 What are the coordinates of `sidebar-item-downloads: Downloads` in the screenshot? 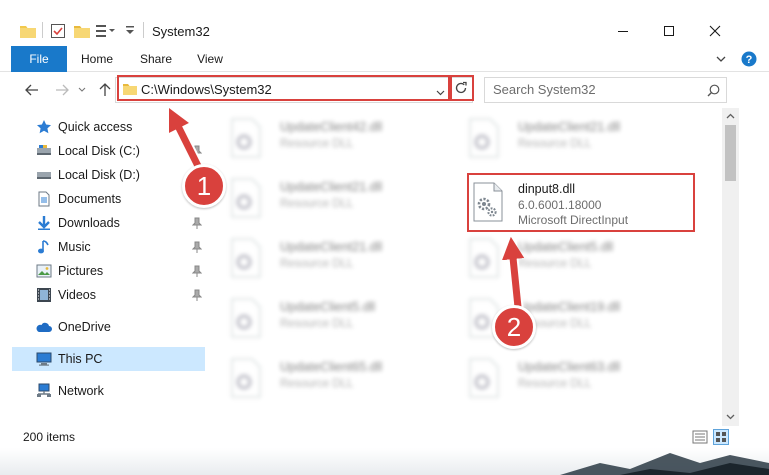 It's located at (108, 223).